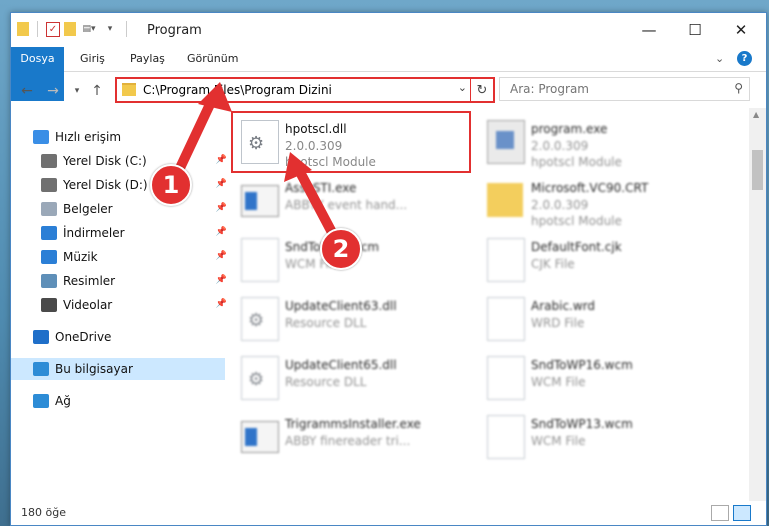  I want to click on sidebar-item: Yerel Disk (D:) 📌, so click(122, 185).